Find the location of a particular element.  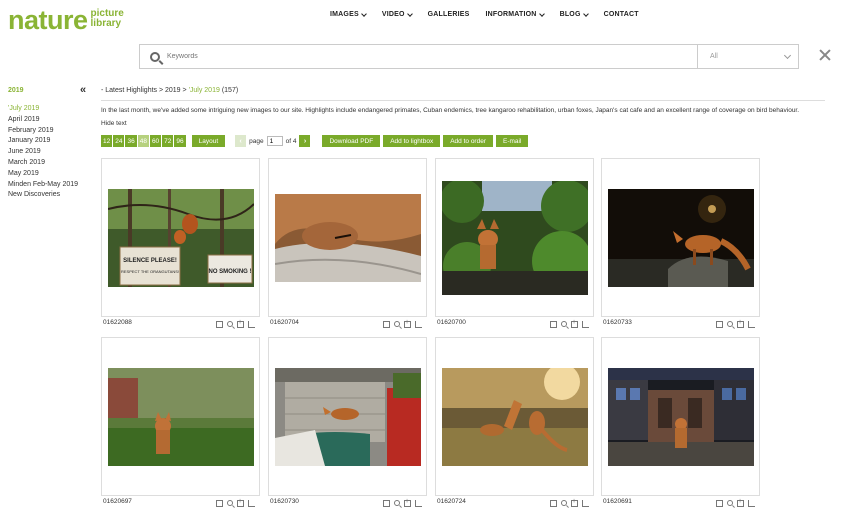

per-page-48: 48 is located at coordinates (143, 141).